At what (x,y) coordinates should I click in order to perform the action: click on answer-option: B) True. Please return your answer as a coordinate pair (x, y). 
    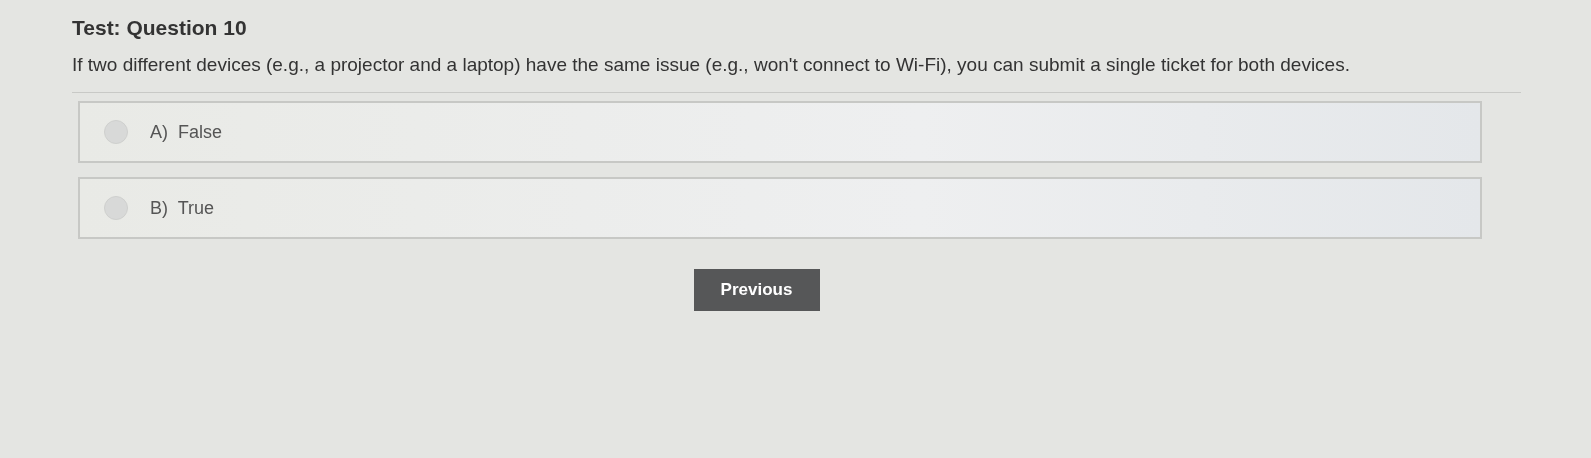
    Looking at the image, I should click on (780, 208).